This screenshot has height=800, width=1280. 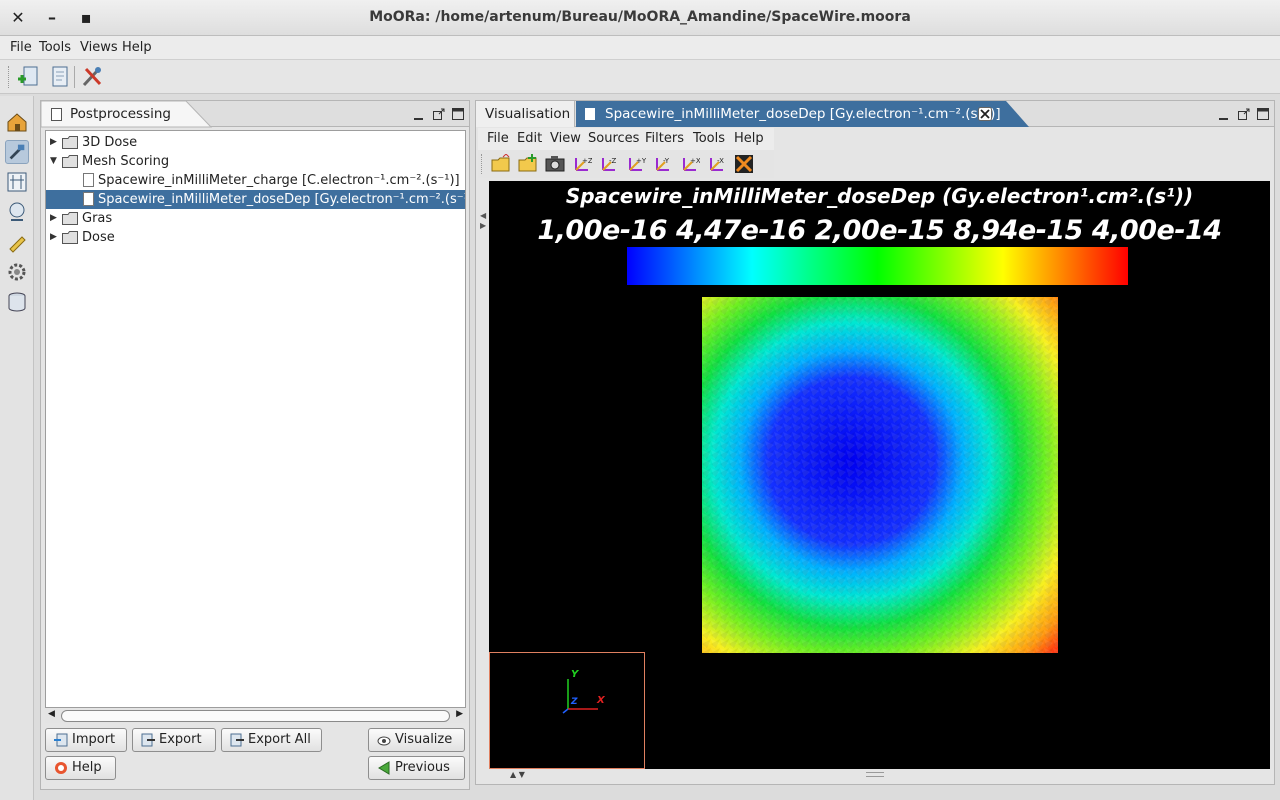 What do you see at coordinates (120, 114) in the screenshot?
I see `postprocessing-tab-label: Postprocessing` at bounding box center [120, 114].